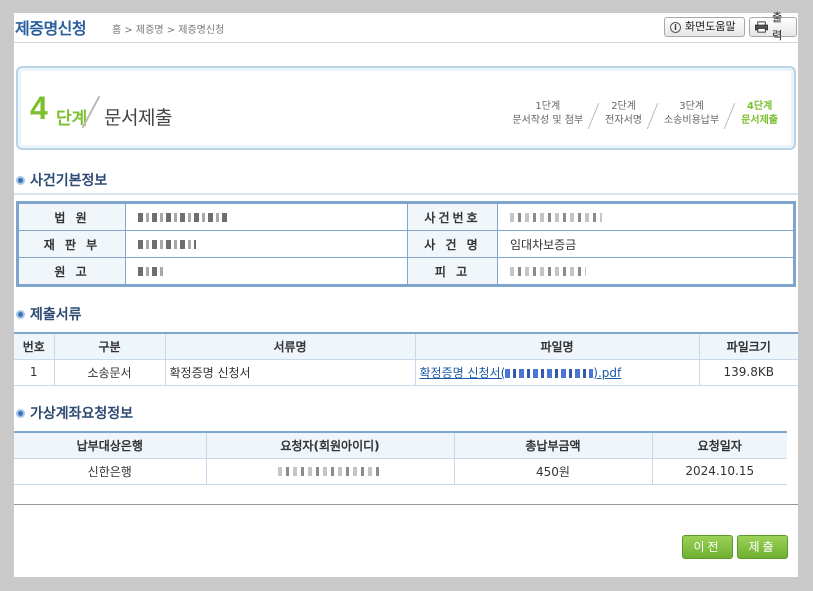 The height and width of the screenshot is (591, 813). I want to click on file-name-suffix: ).pdf, so click(607, 372).